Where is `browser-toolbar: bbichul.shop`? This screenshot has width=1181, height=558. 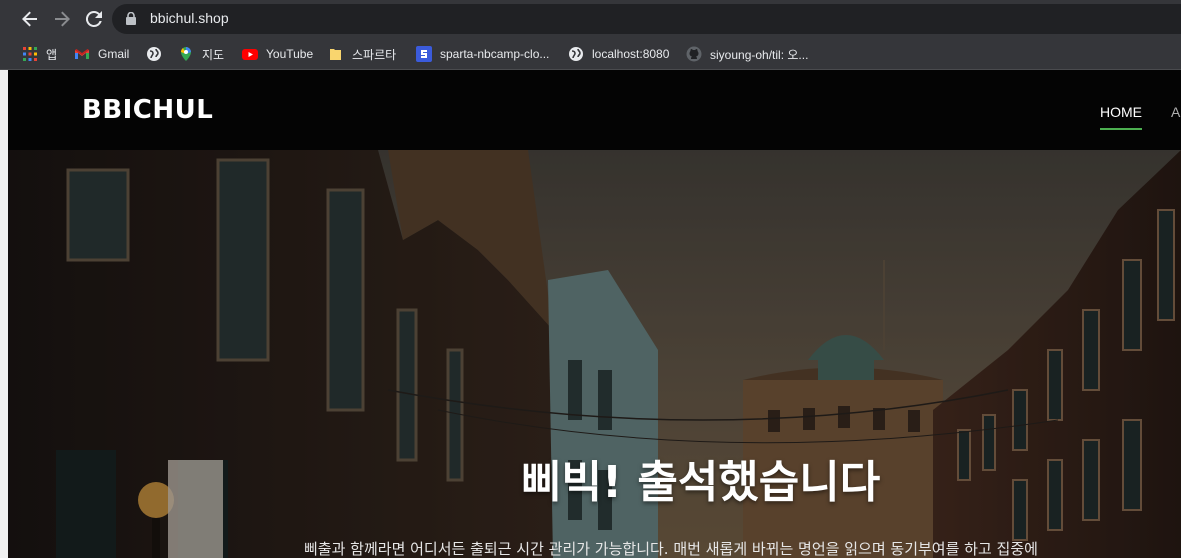
browser-toolbar: bbichul.shop is located at coordinates (590, 19).